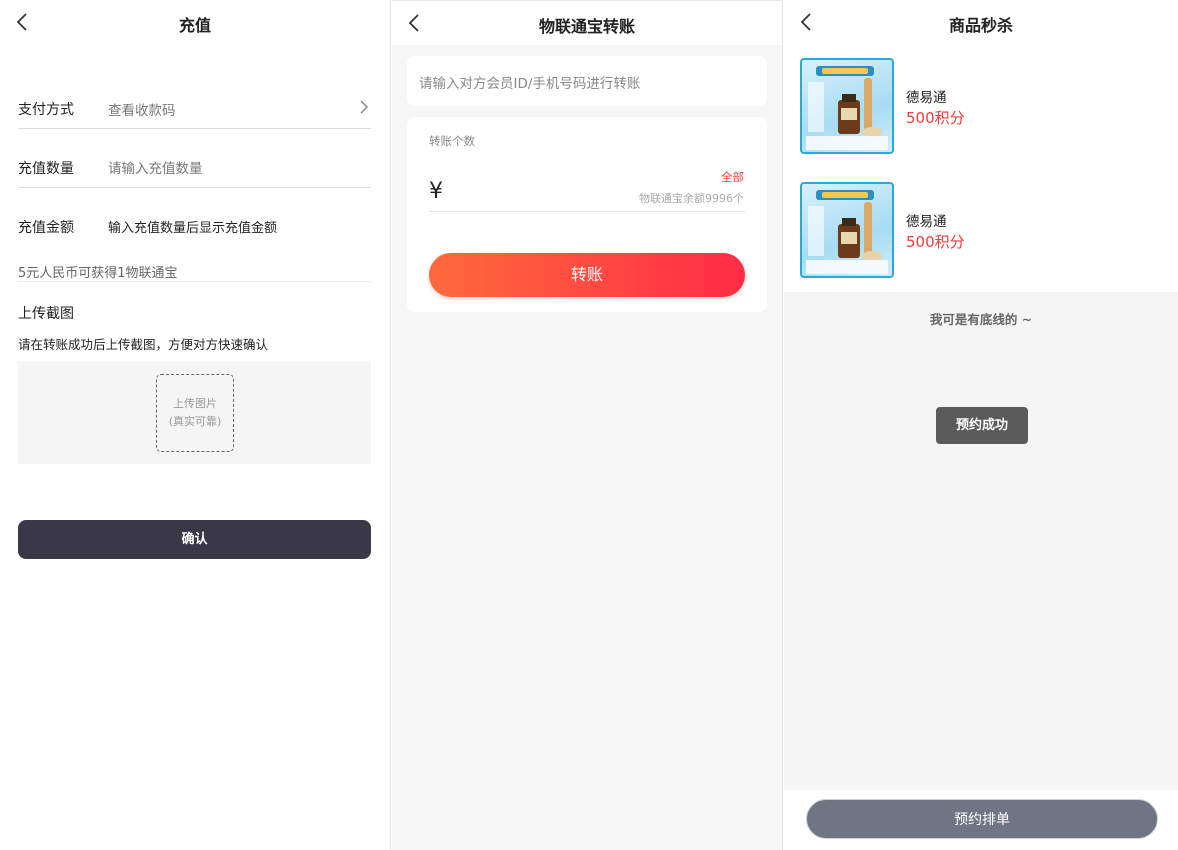 The height and width of the screenshot is (850, 1178). I want to click on rate-note: 5元人民币可获得1物联通宝, so click(98, 273).